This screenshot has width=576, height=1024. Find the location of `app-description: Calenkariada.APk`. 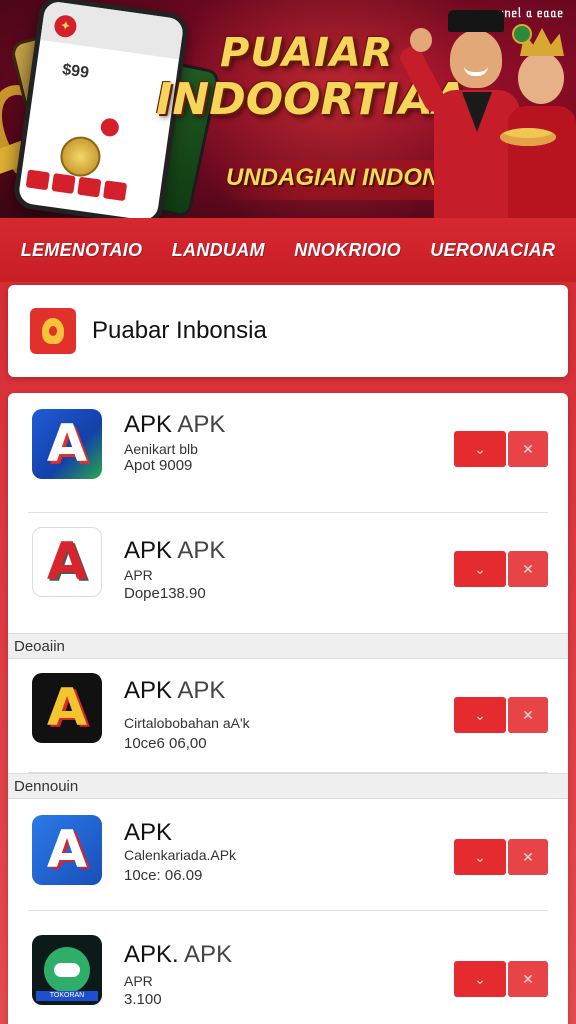

app-description: Calenkariada.APk is located at coordinates (180, 855).